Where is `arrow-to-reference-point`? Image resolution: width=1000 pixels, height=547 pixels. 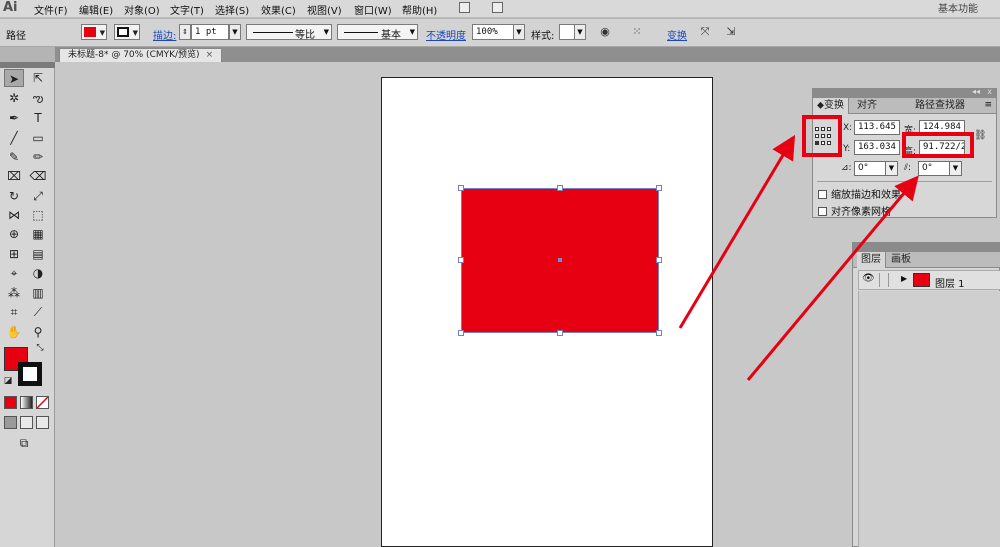 arrow-to-reference-point is located at coordinates (737, 231).